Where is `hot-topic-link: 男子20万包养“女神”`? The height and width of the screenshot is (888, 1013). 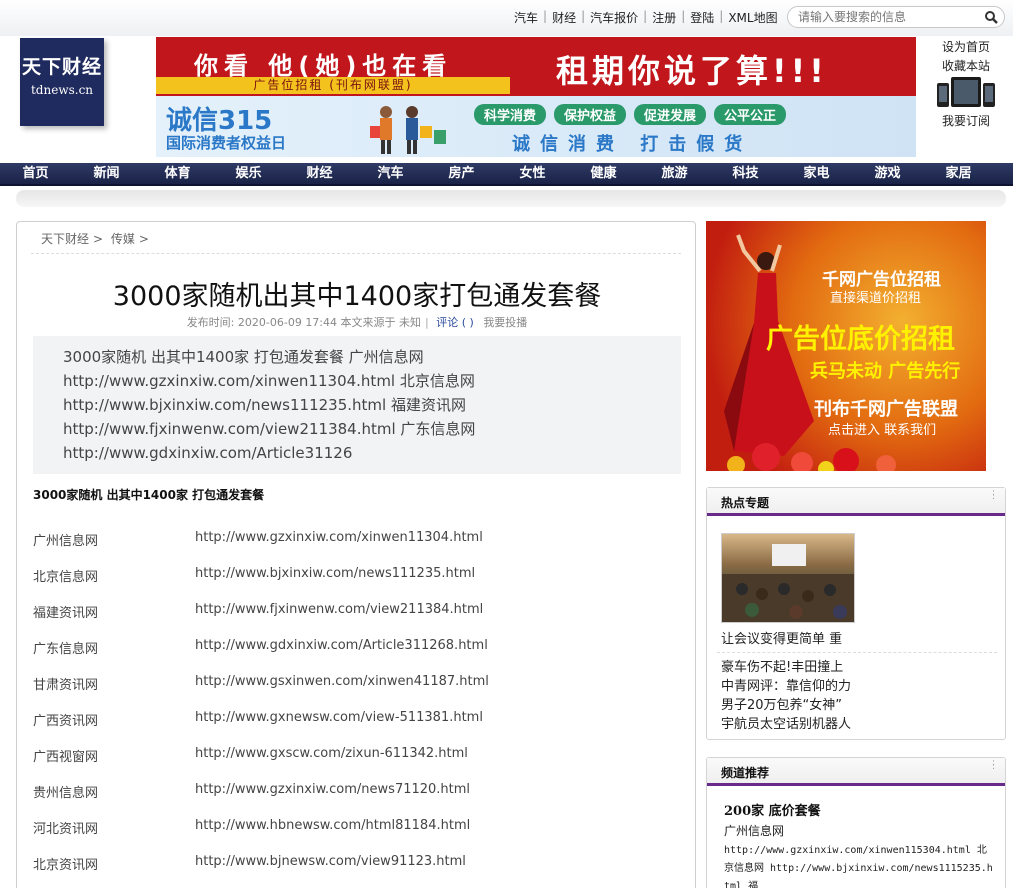
hot-topic-link: 男子20万包养“女神” is located at coordinates (786, 705).